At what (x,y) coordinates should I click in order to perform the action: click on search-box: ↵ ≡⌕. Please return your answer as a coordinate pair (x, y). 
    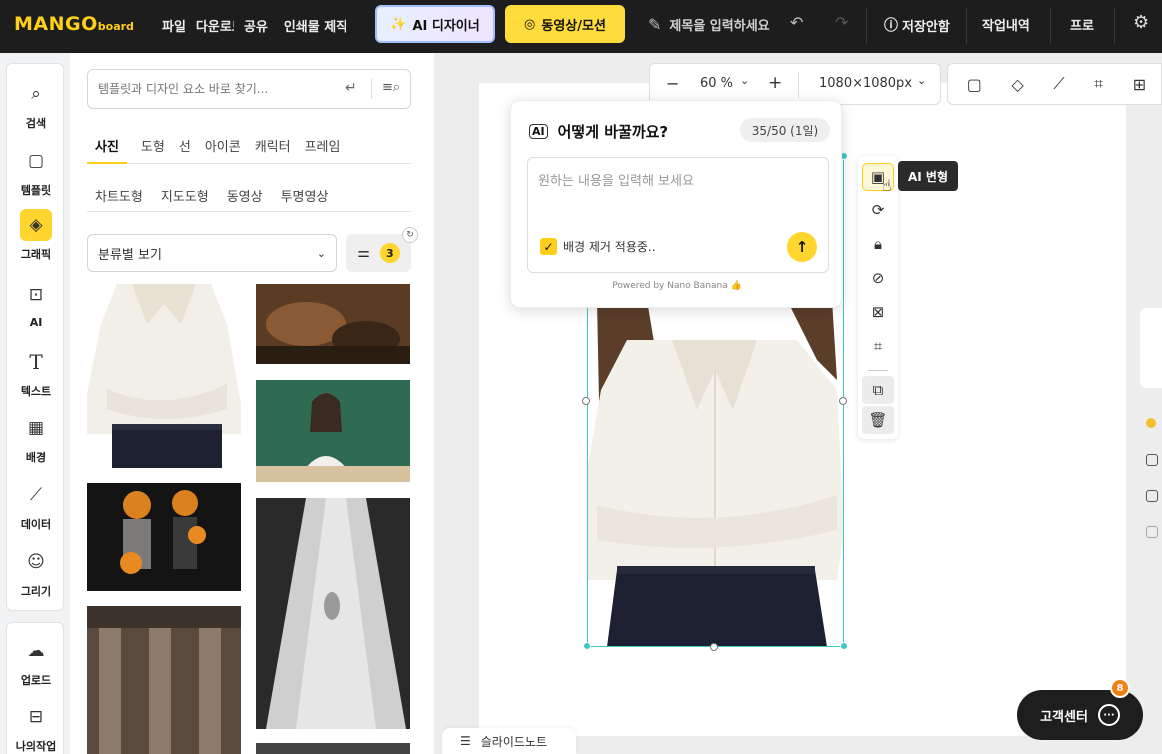
    Looking at the image, I should click on (249, 89).